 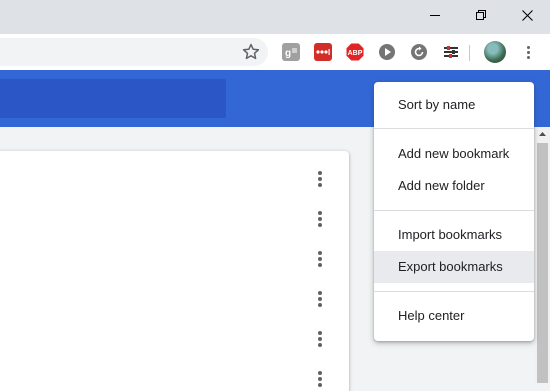 I want to click on close-icon, so click(x=527, y=15).